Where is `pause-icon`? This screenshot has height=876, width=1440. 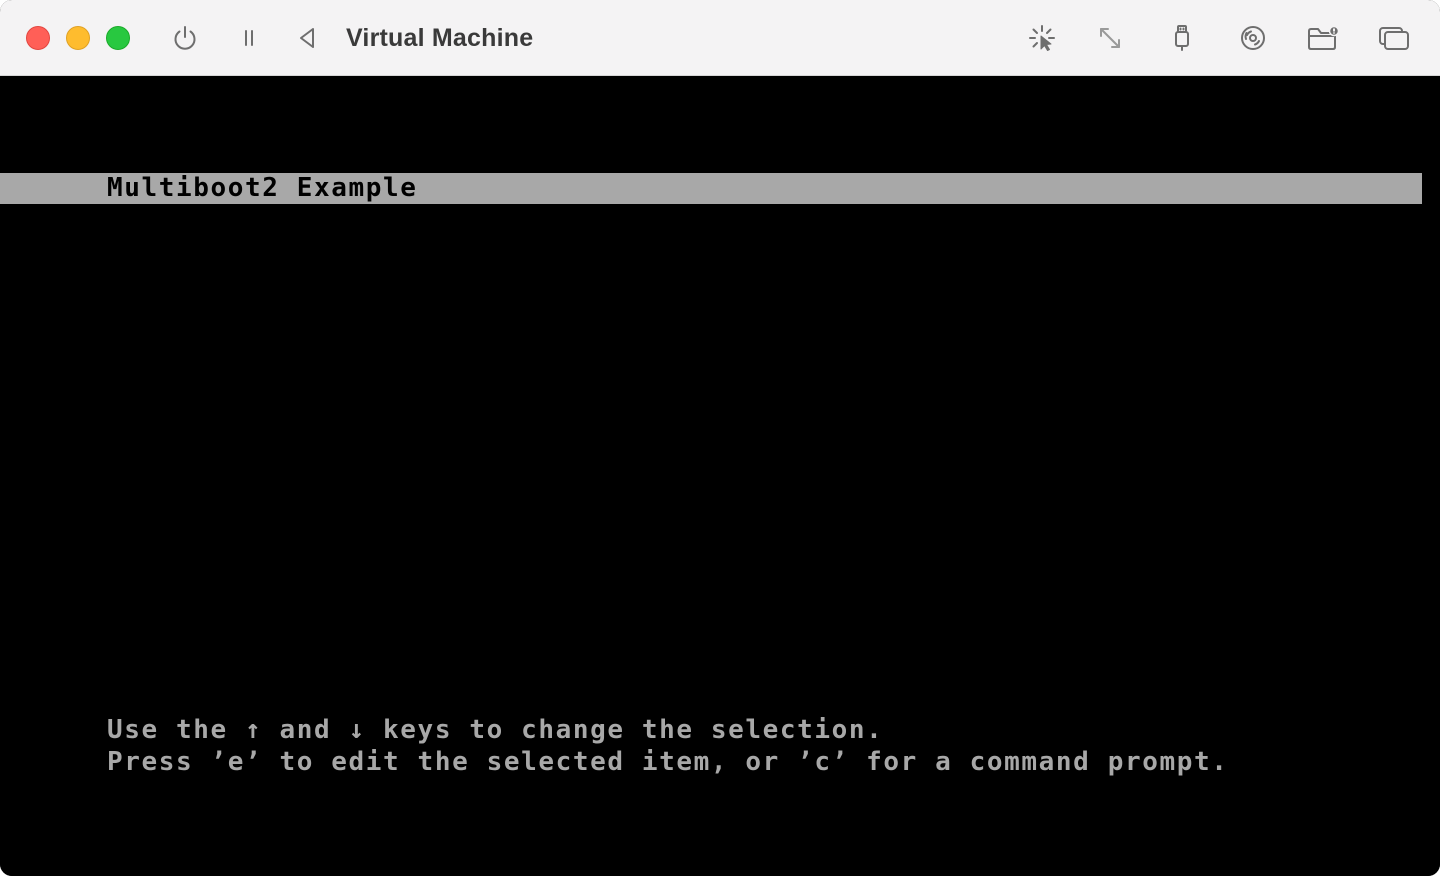
pause-icon is located at coordinates (249, 38).